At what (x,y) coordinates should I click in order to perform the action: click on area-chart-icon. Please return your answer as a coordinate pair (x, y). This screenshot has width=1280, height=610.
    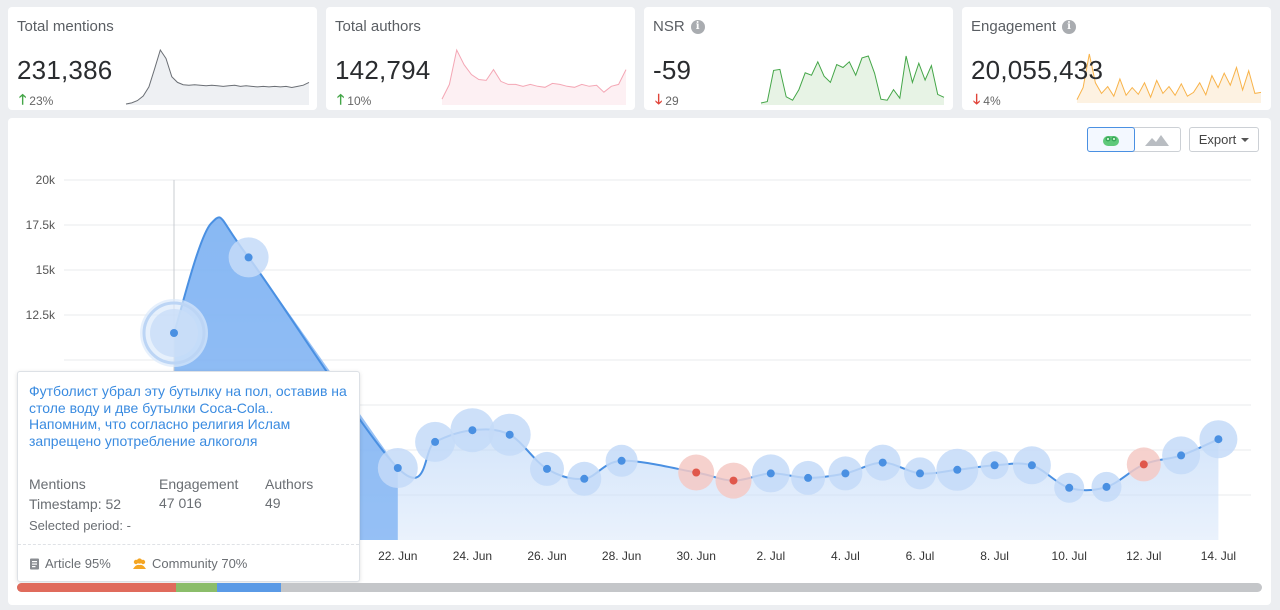
    Looking at the image, I should click on (1157, 140).